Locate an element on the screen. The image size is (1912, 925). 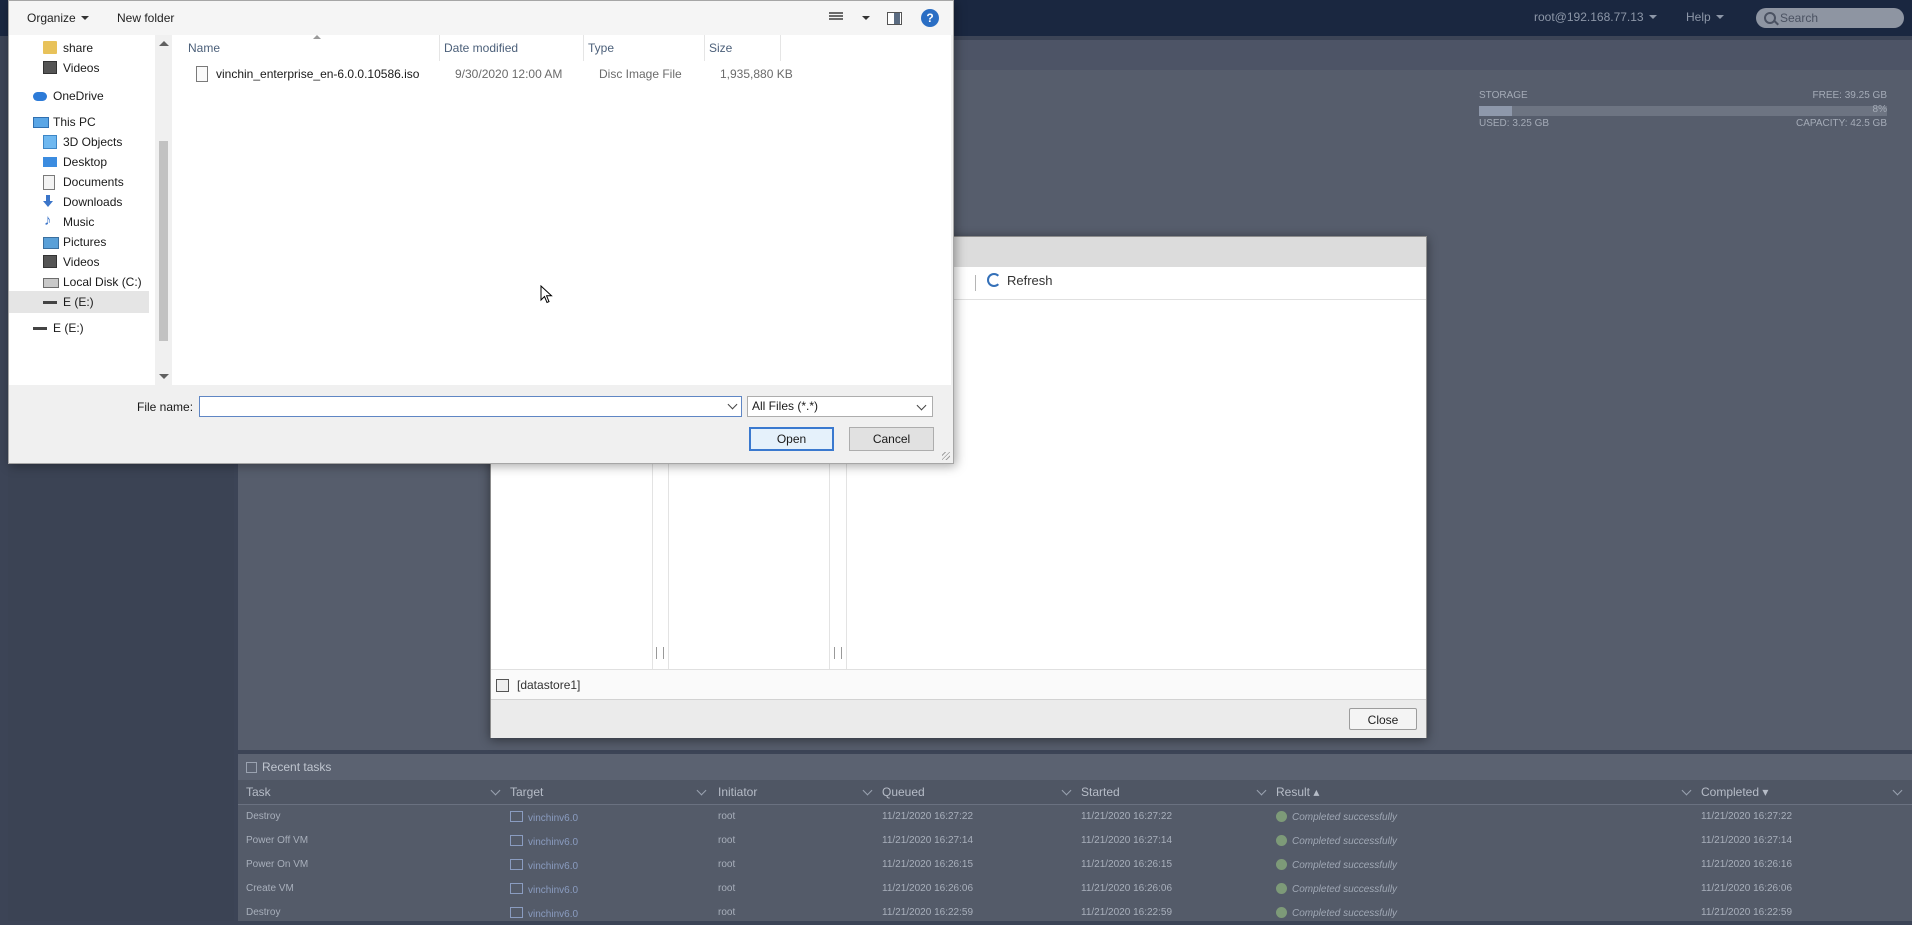
task-task: Power Off VM is located at coordinates (277, 840).